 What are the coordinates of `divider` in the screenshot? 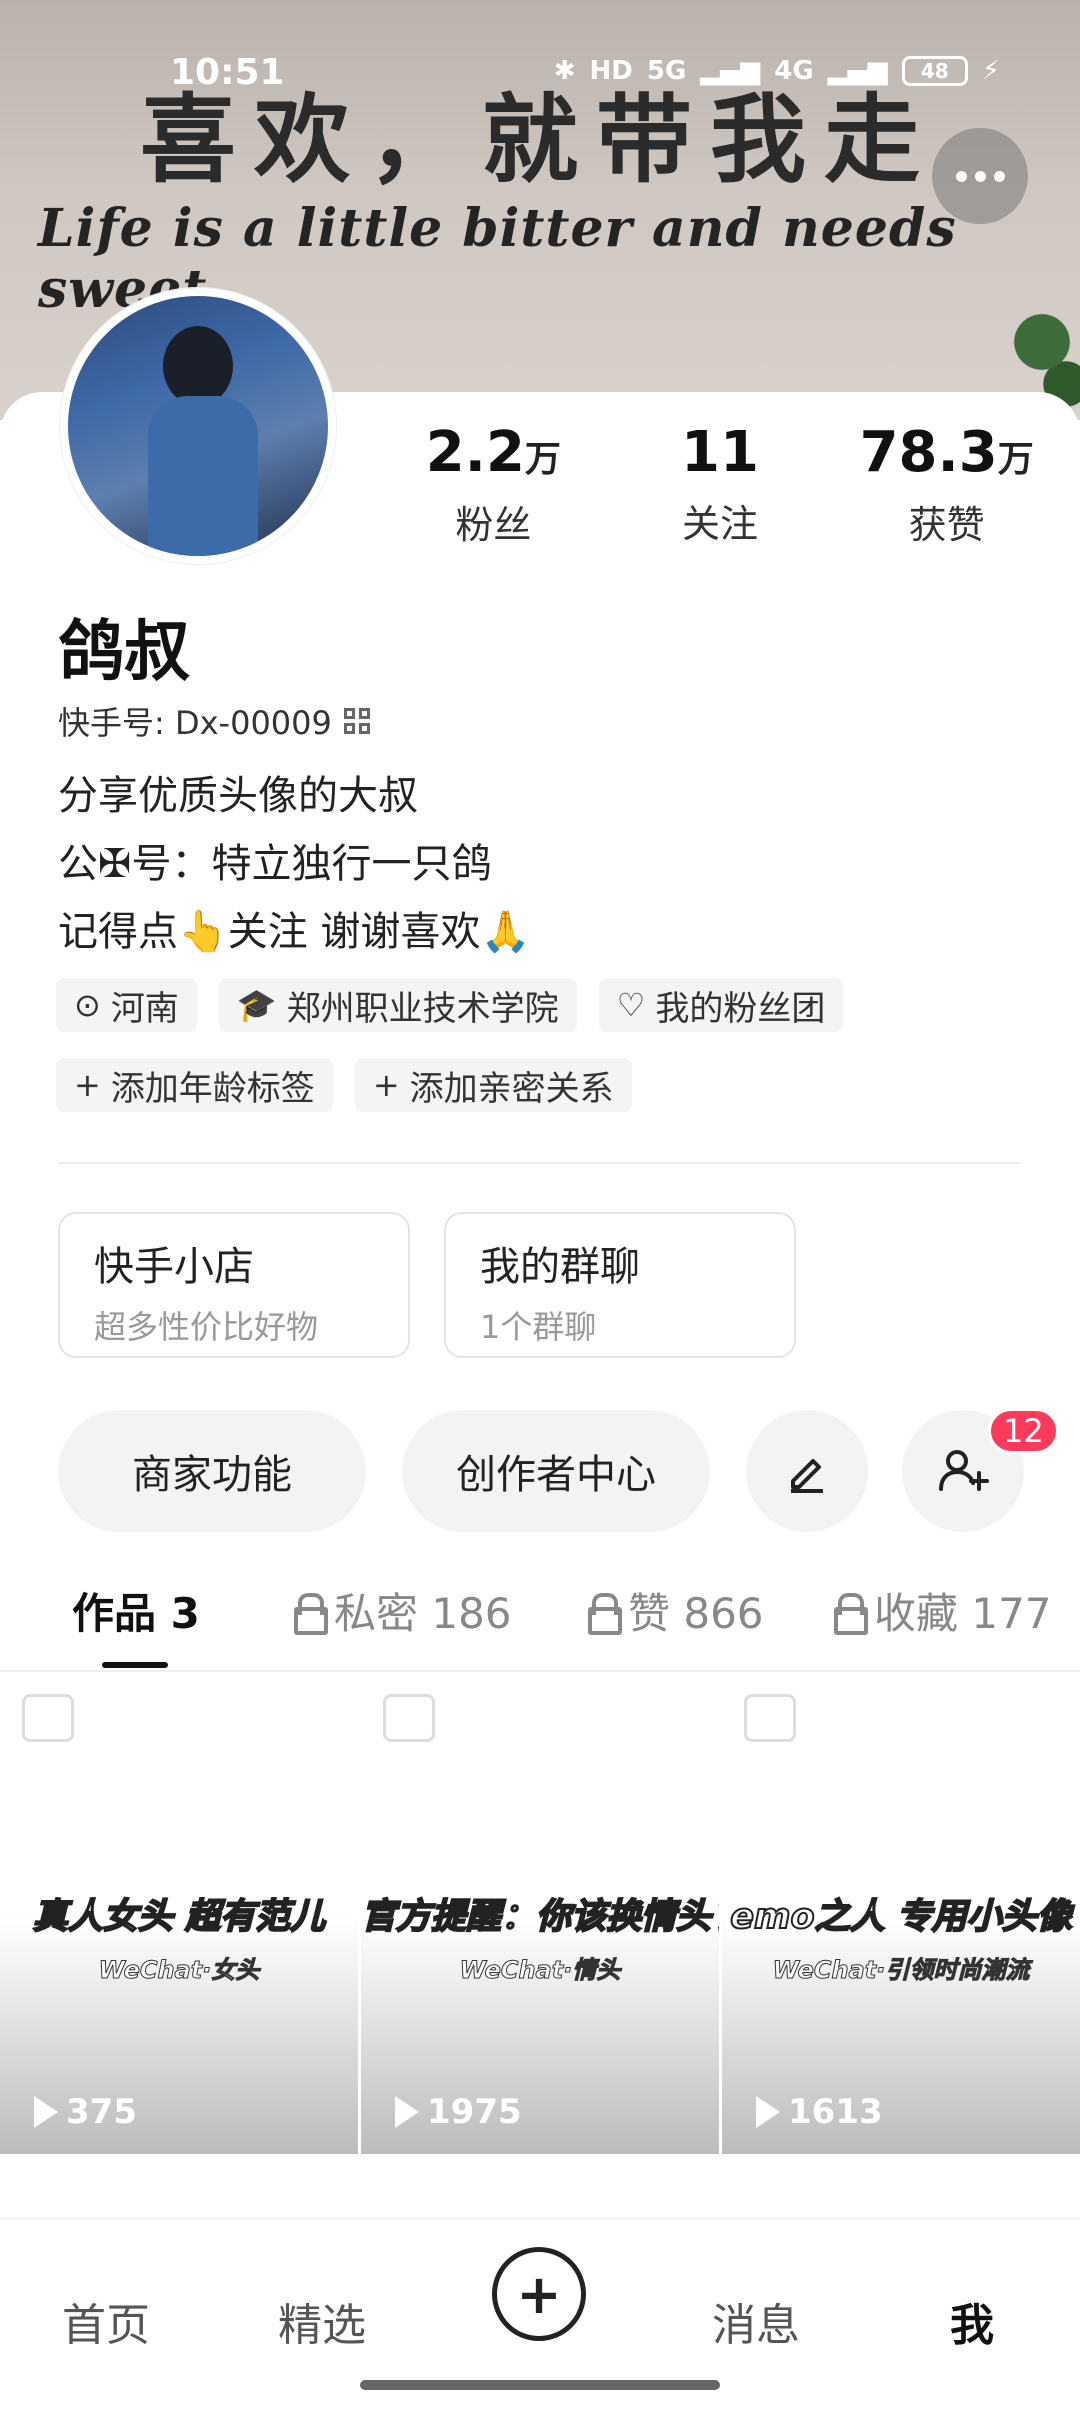 It's located at (539, 1163).